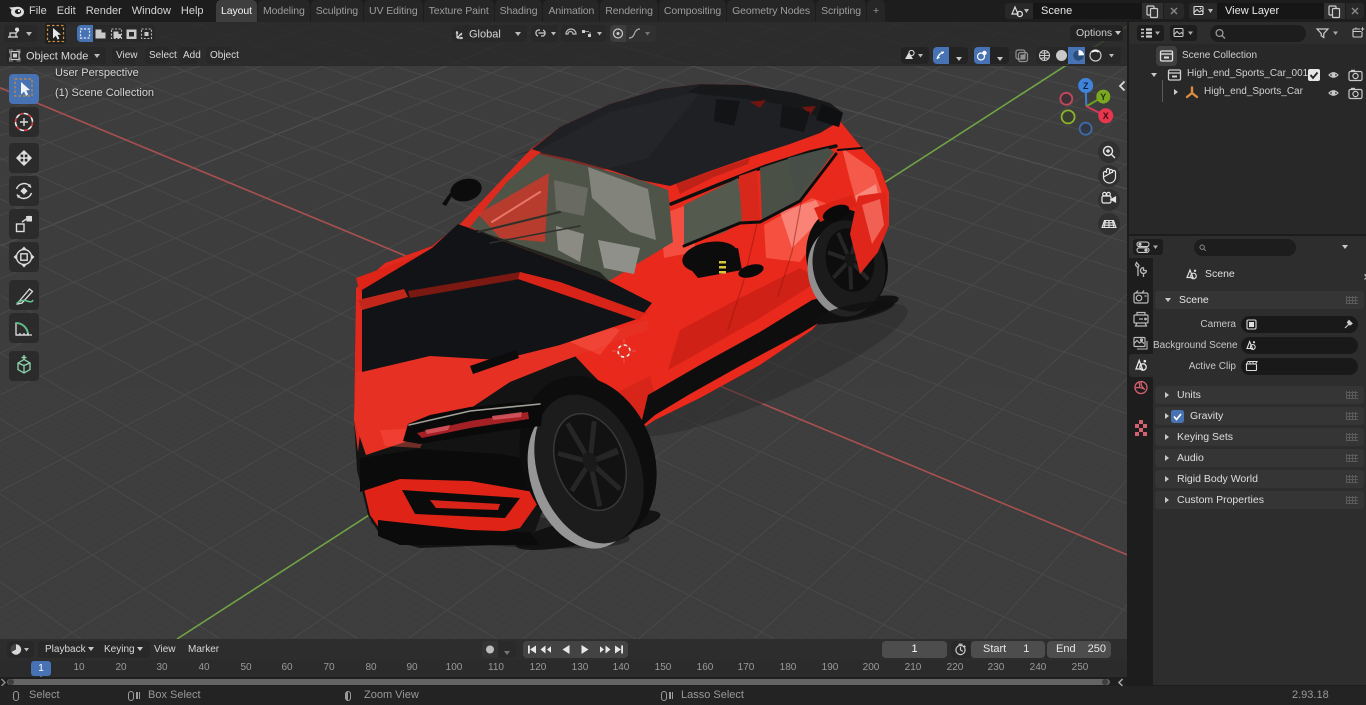  Describe the element at coordinates (1103, 97) in the screenshot. I see `svg-text: Y` at that location.